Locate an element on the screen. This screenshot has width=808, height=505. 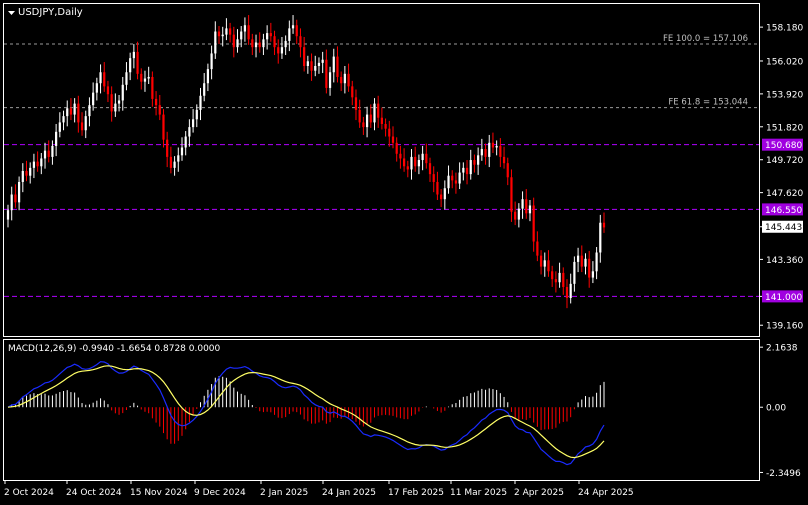
time-tick-label: 24 Apr 2025 is located at coordinates (606, 493).